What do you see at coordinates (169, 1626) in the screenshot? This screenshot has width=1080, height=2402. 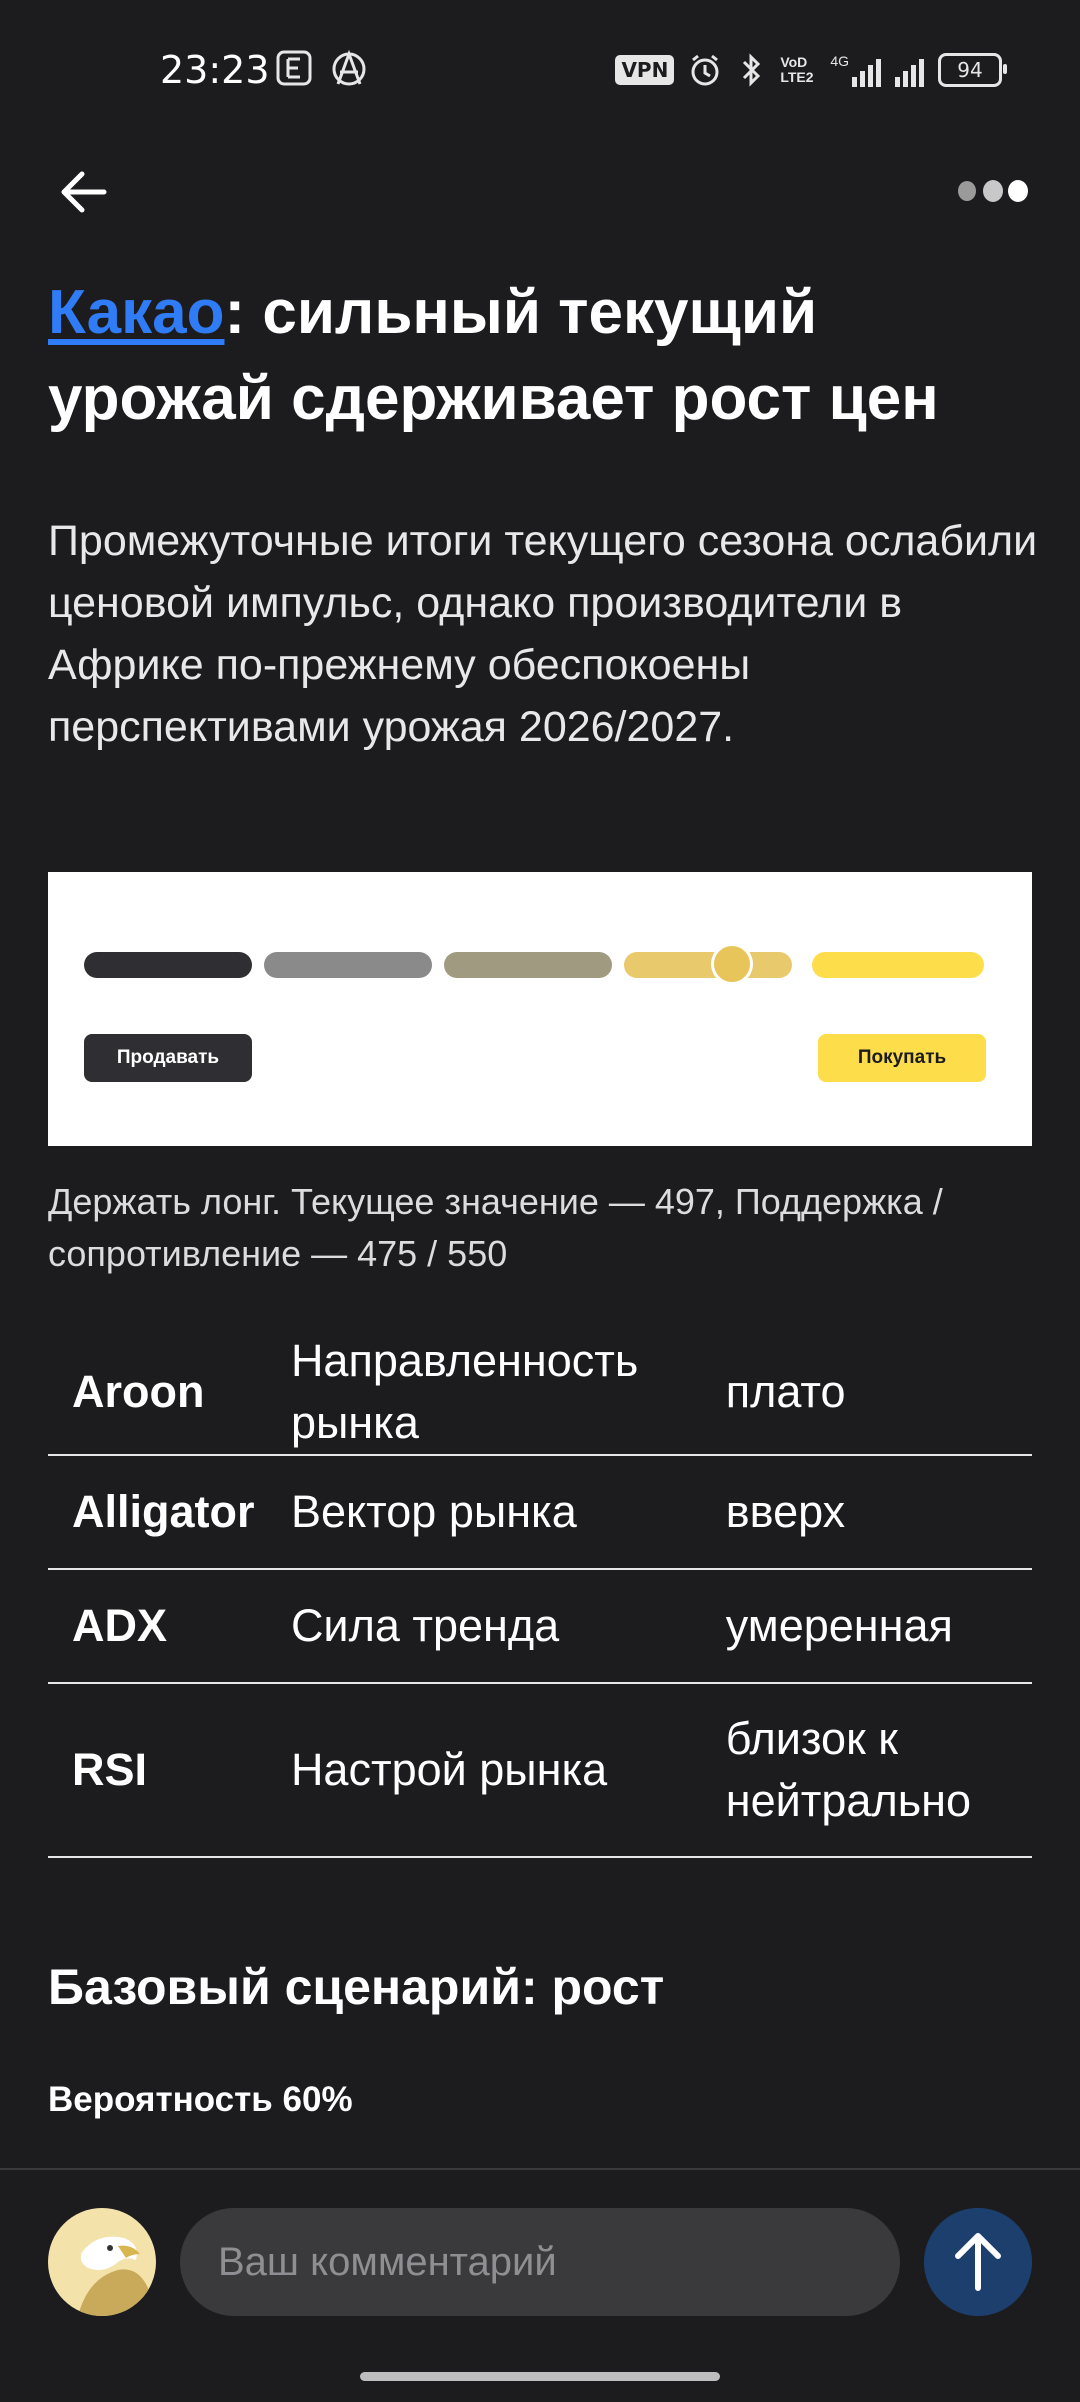 I see `indicator-name: ADX` at bounding box center [169, 1626].